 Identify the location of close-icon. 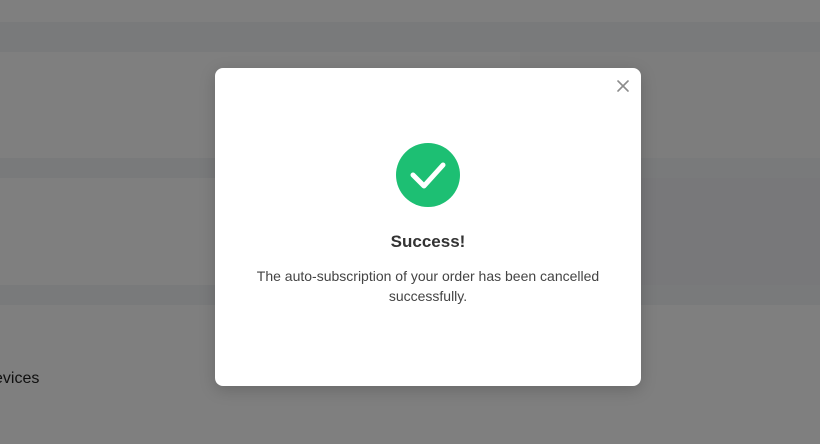
(623, 86).